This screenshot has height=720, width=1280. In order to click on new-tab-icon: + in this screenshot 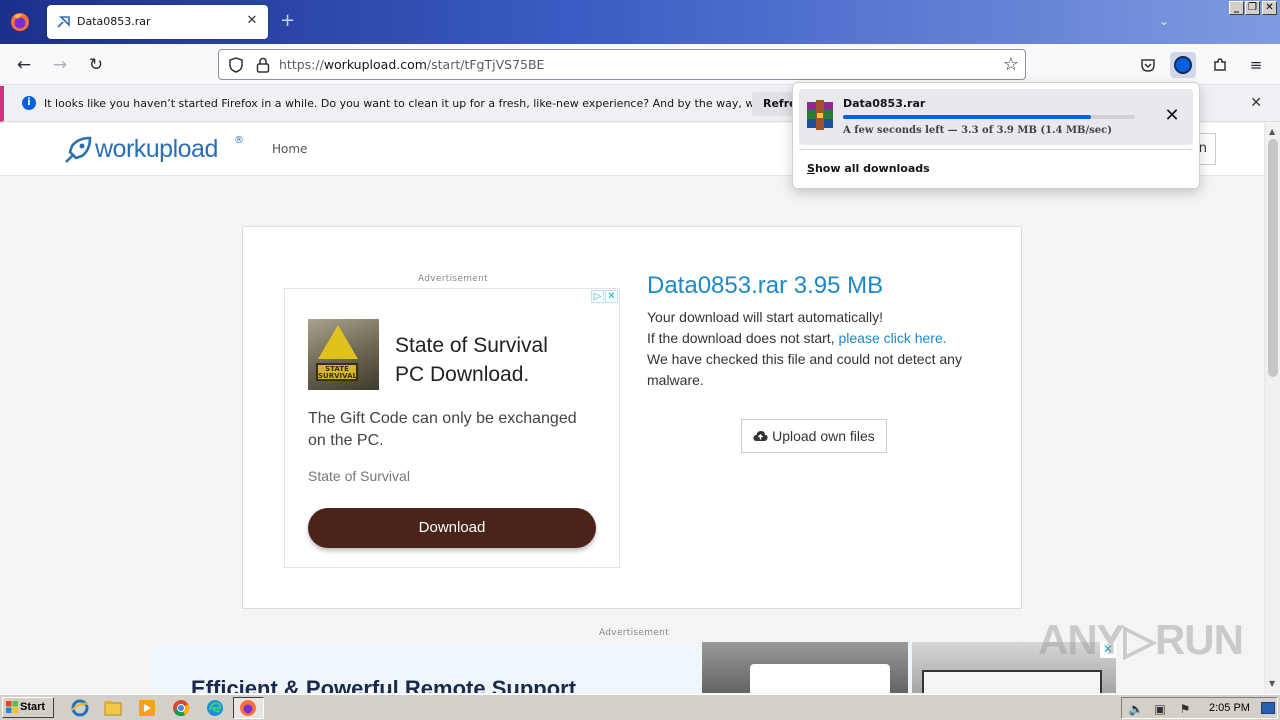, I will do `click(287, 21)`.